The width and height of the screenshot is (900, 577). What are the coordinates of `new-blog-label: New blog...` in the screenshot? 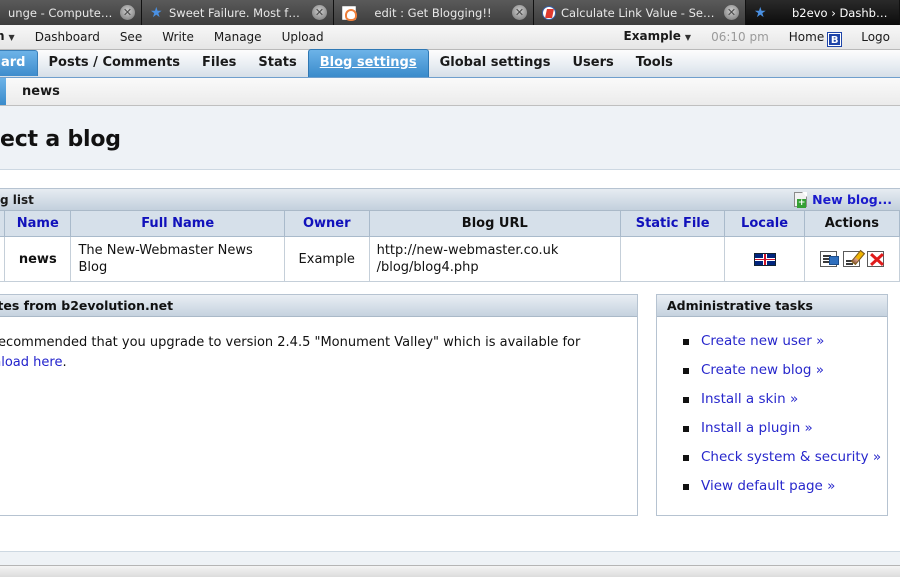 It's located at (852, 199).